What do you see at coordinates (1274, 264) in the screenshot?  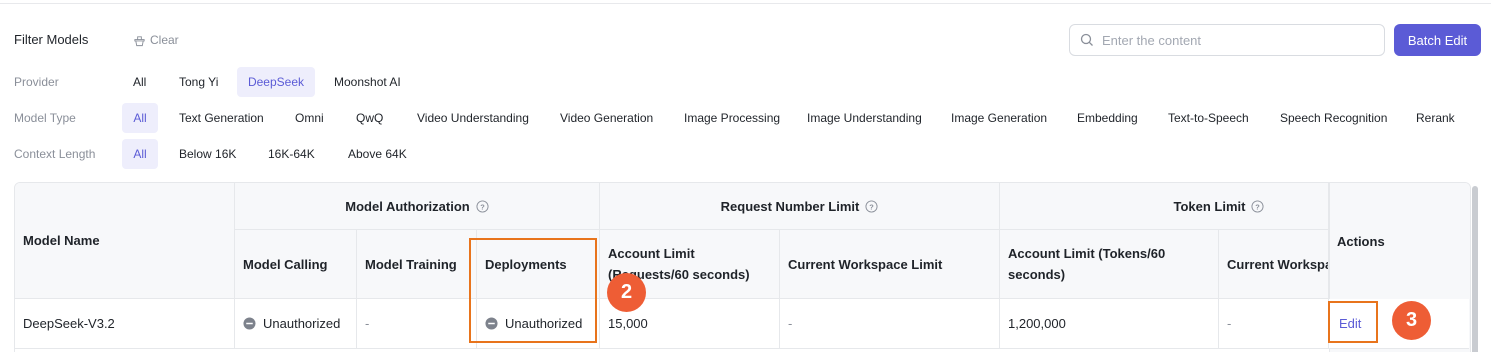 I see `col-tok-workspace-limit: Current Workspace Limit` at bounding box center [1274, 264].